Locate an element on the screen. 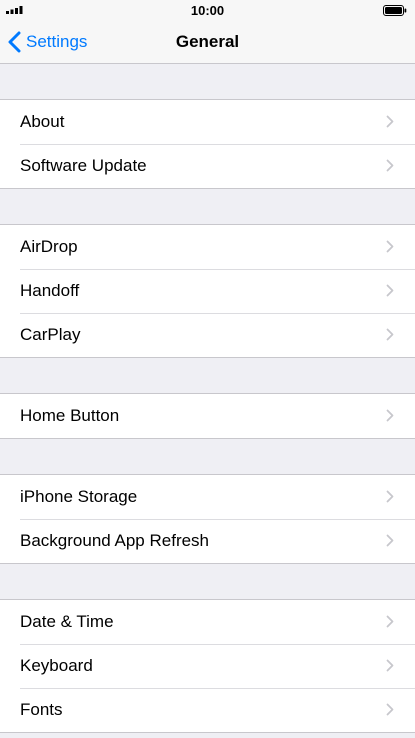 Image resolution: width=415 pixels, height=738 pixels. row-label: About is located at coordinates (42, 121).